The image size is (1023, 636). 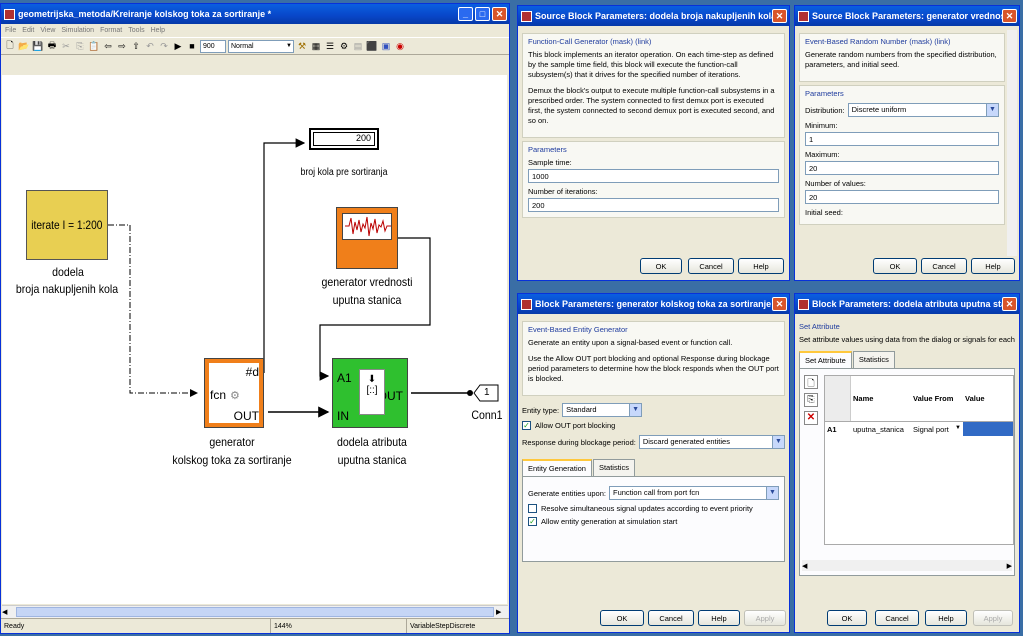 What do you see at coordinates (52, 46) in the screenshot?
I see `print-icon: 🖶` at bounding box center [52, 46].